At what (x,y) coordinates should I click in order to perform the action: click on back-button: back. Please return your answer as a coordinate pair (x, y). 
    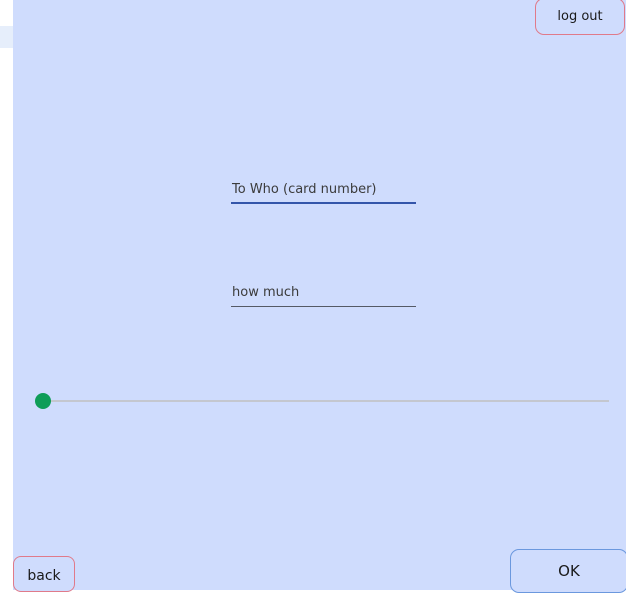
    Looking at the image, I should click on (44, 574).